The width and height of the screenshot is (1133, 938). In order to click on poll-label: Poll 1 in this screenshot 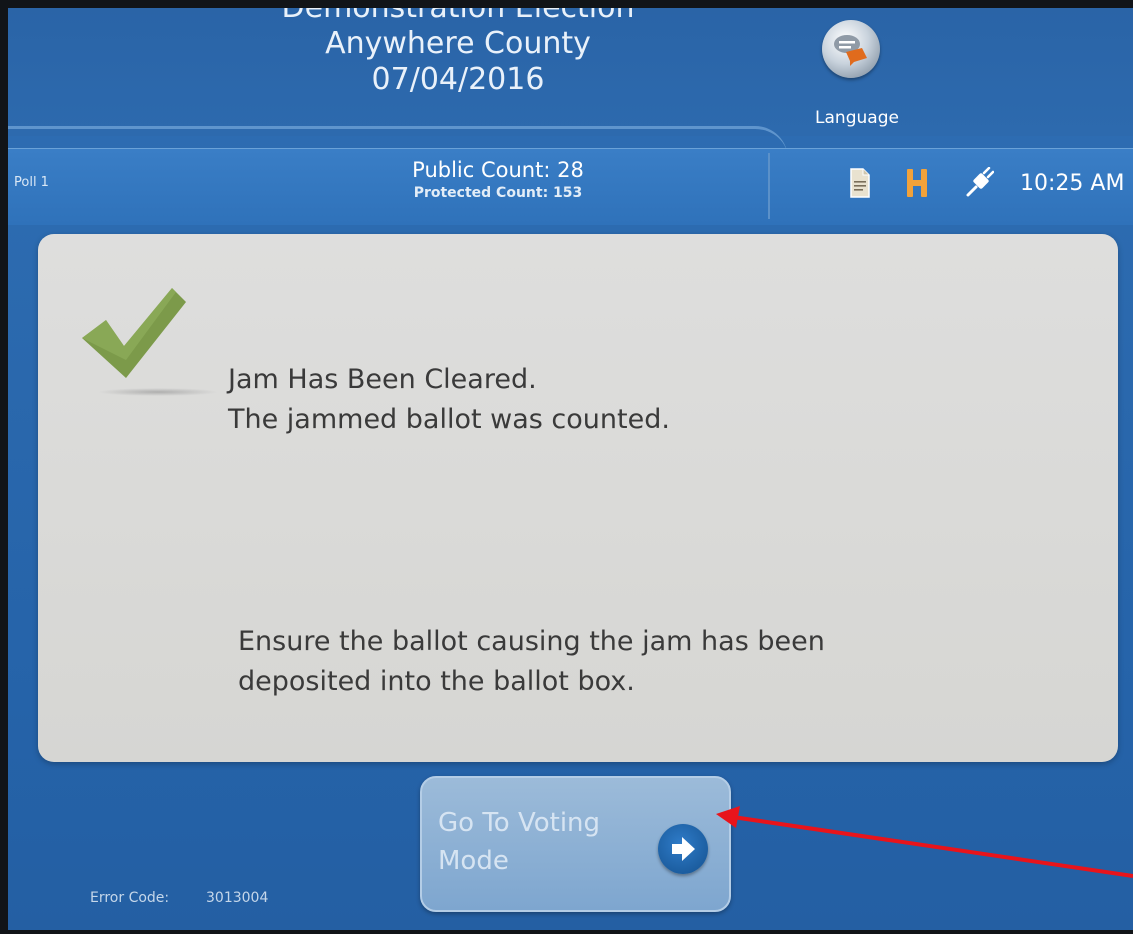, I will do `click(31, 182)`.